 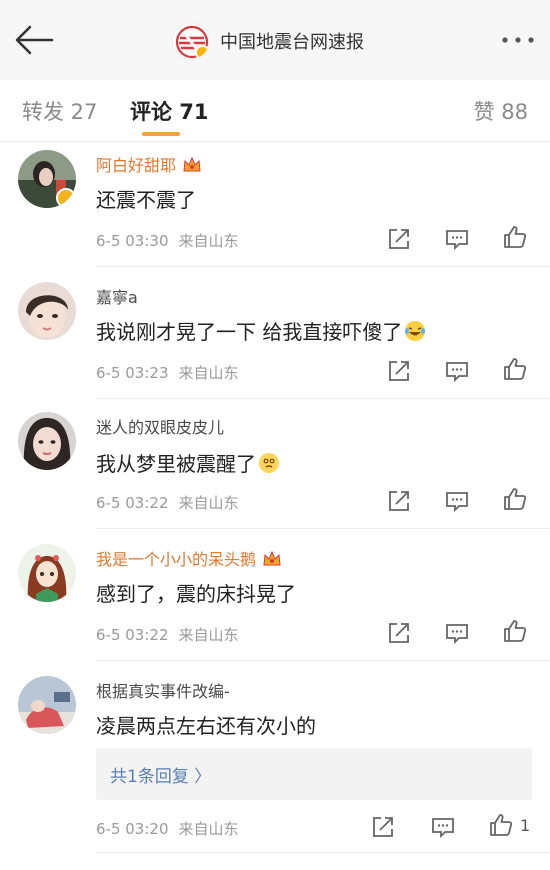 What do you see at coordinates (196, 594) in the screenshot?
I see `comment-text: 感到了，震的床抖晃了` at bounding box center [196, 594].